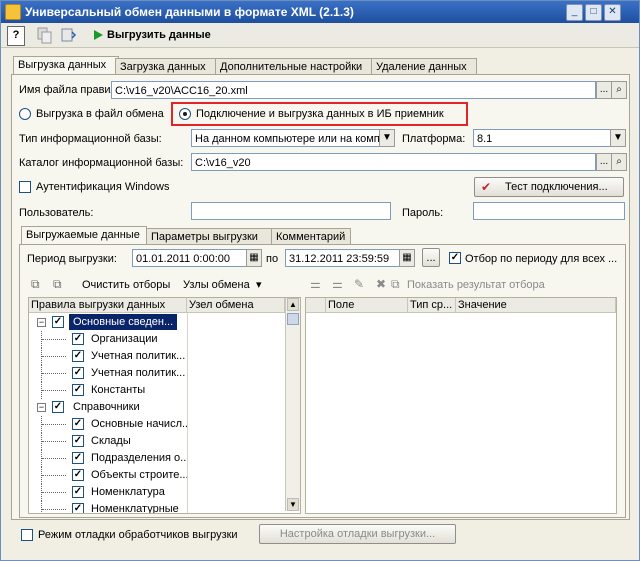 The height and width of the screenshot is (561, 640). What do you see at coordinates (189, 258) in the screenshot?
I see `period-from-input: 01.01.2011 0:00:00` at bounding box center [189, 258].